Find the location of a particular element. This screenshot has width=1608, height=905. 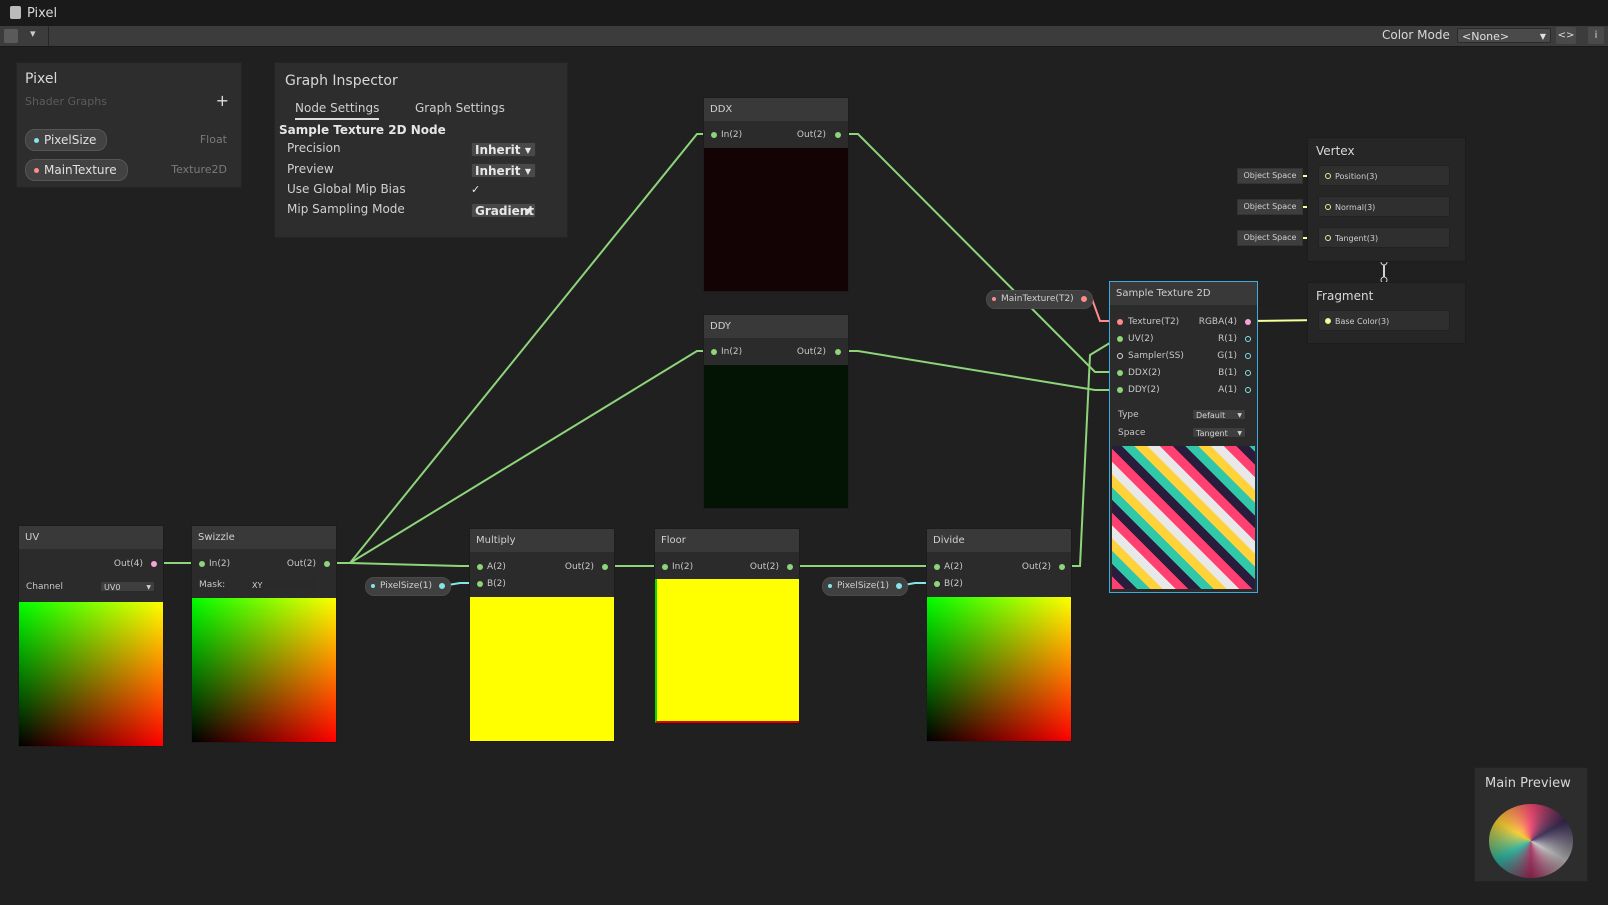

input-port-label-a: A(2) is located at coordinates (953, 567).